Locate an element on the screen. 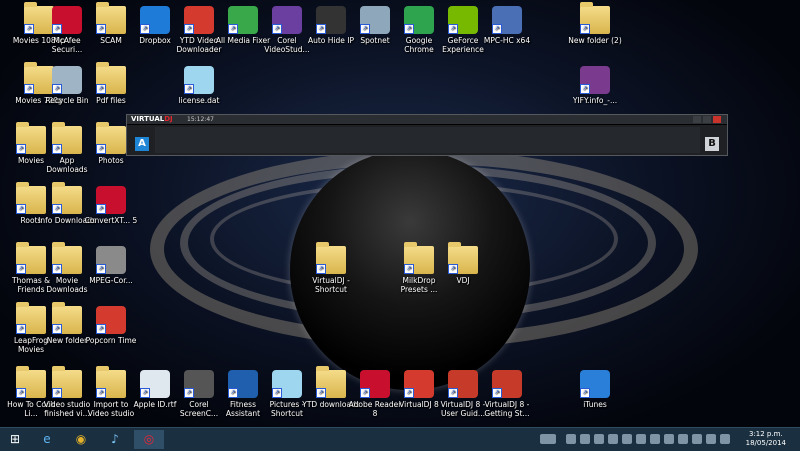 Image resolution: width=800 pixels, height=451 pixels. desktop-icon: ↗ Popcorn Time is located at coordinates (111, 325).